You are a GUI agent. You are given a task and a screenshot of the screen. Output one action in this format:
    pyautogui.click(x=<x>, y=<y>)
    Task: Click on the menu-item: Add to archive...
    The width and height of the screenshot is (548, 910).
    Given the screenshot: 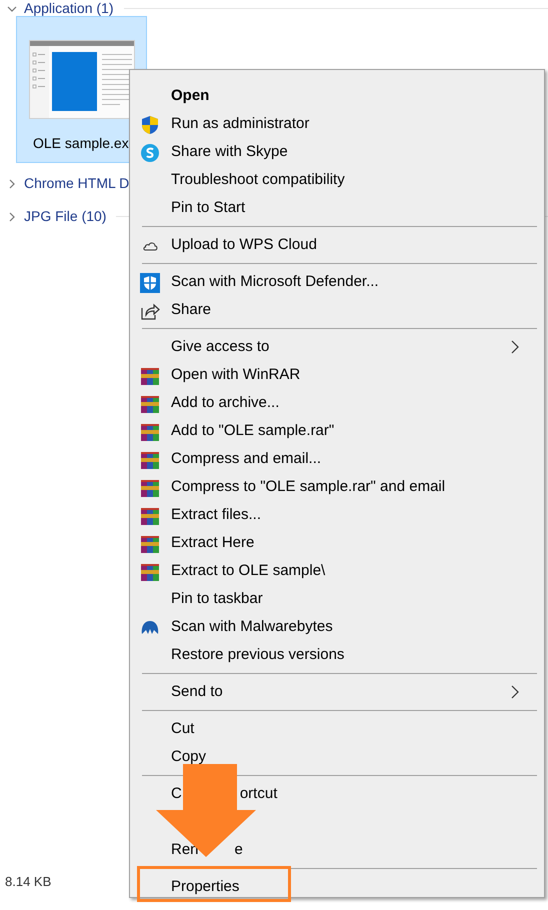 What is the action you would take?
    pyautogui.click(x=337, y=403)
    